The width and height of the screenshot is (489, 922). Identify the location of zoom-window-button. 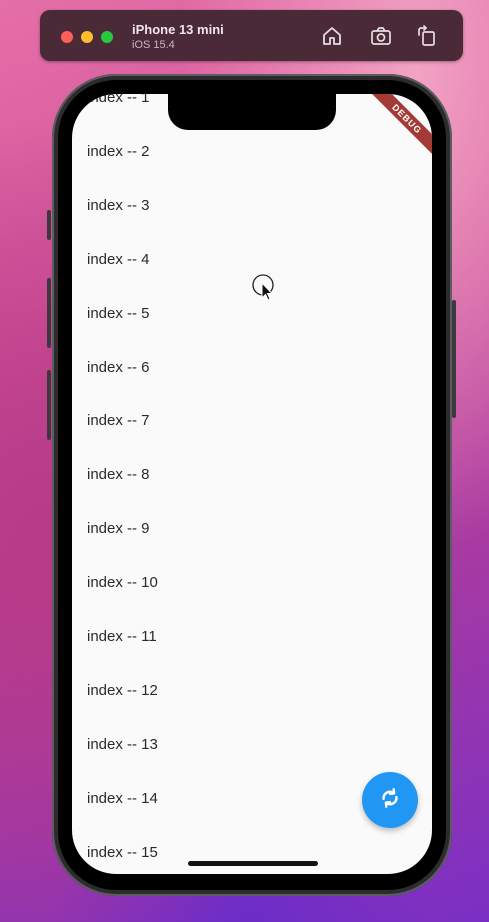
(107, 37).